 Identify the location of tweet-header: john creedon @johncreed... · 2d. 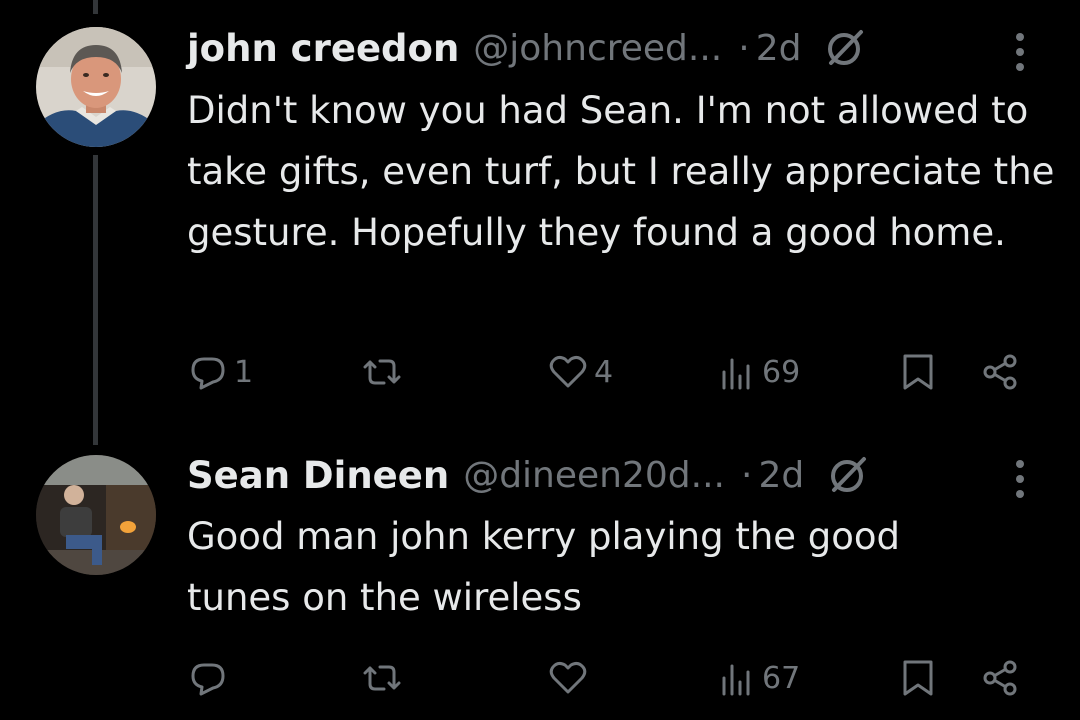
(527, 48).